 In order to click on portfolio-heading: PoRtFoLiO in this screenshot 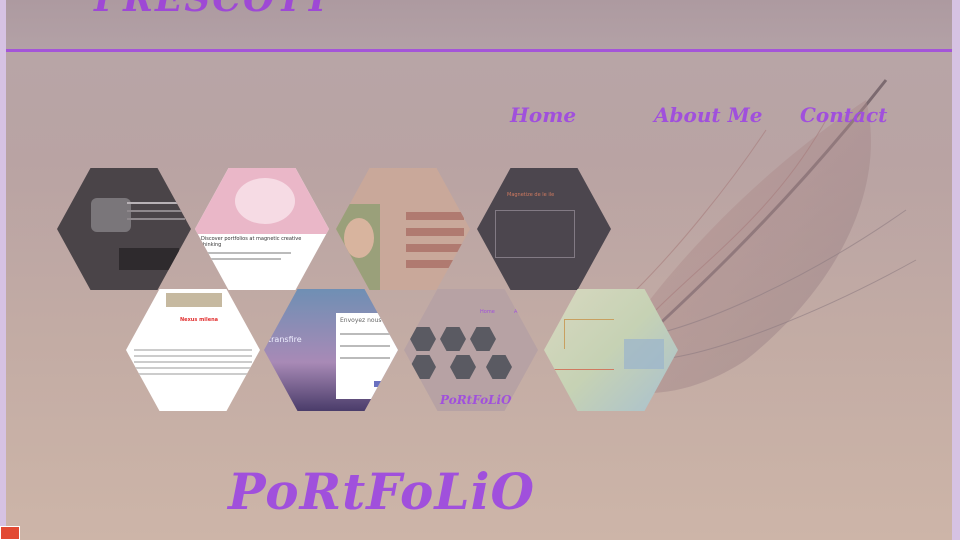, I will do `click(382, 491)`.